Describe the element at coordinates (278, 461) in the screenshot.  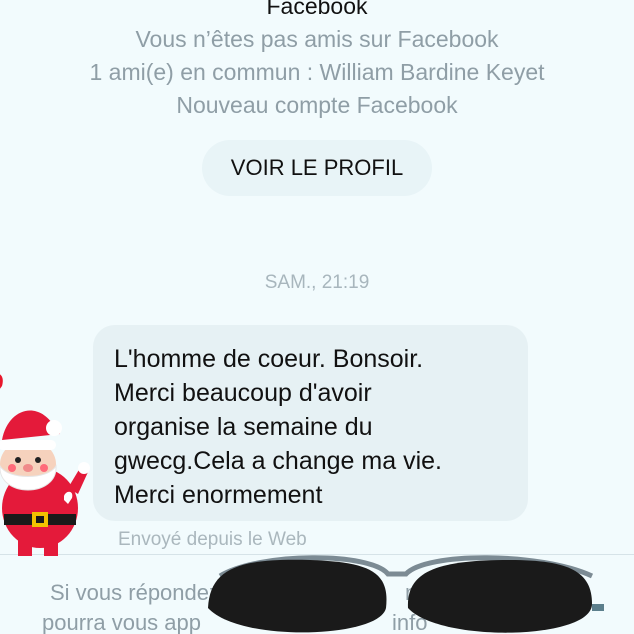
I see `message-line: gwecg.Cela a change ma vie.` at that location.